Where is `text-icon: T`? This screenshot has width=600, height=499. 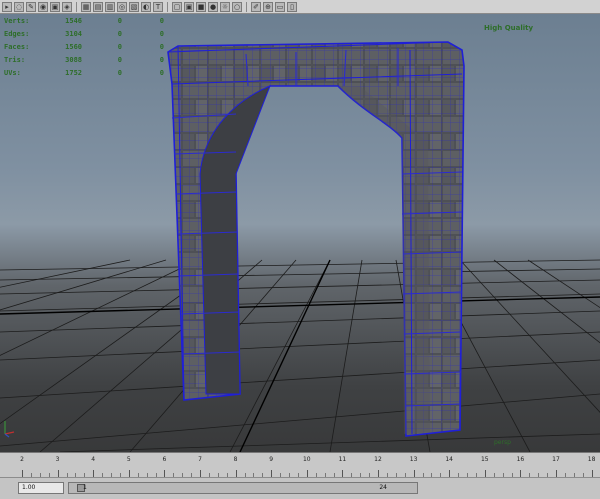
text-icon: T is located at coordinates (158, 6).